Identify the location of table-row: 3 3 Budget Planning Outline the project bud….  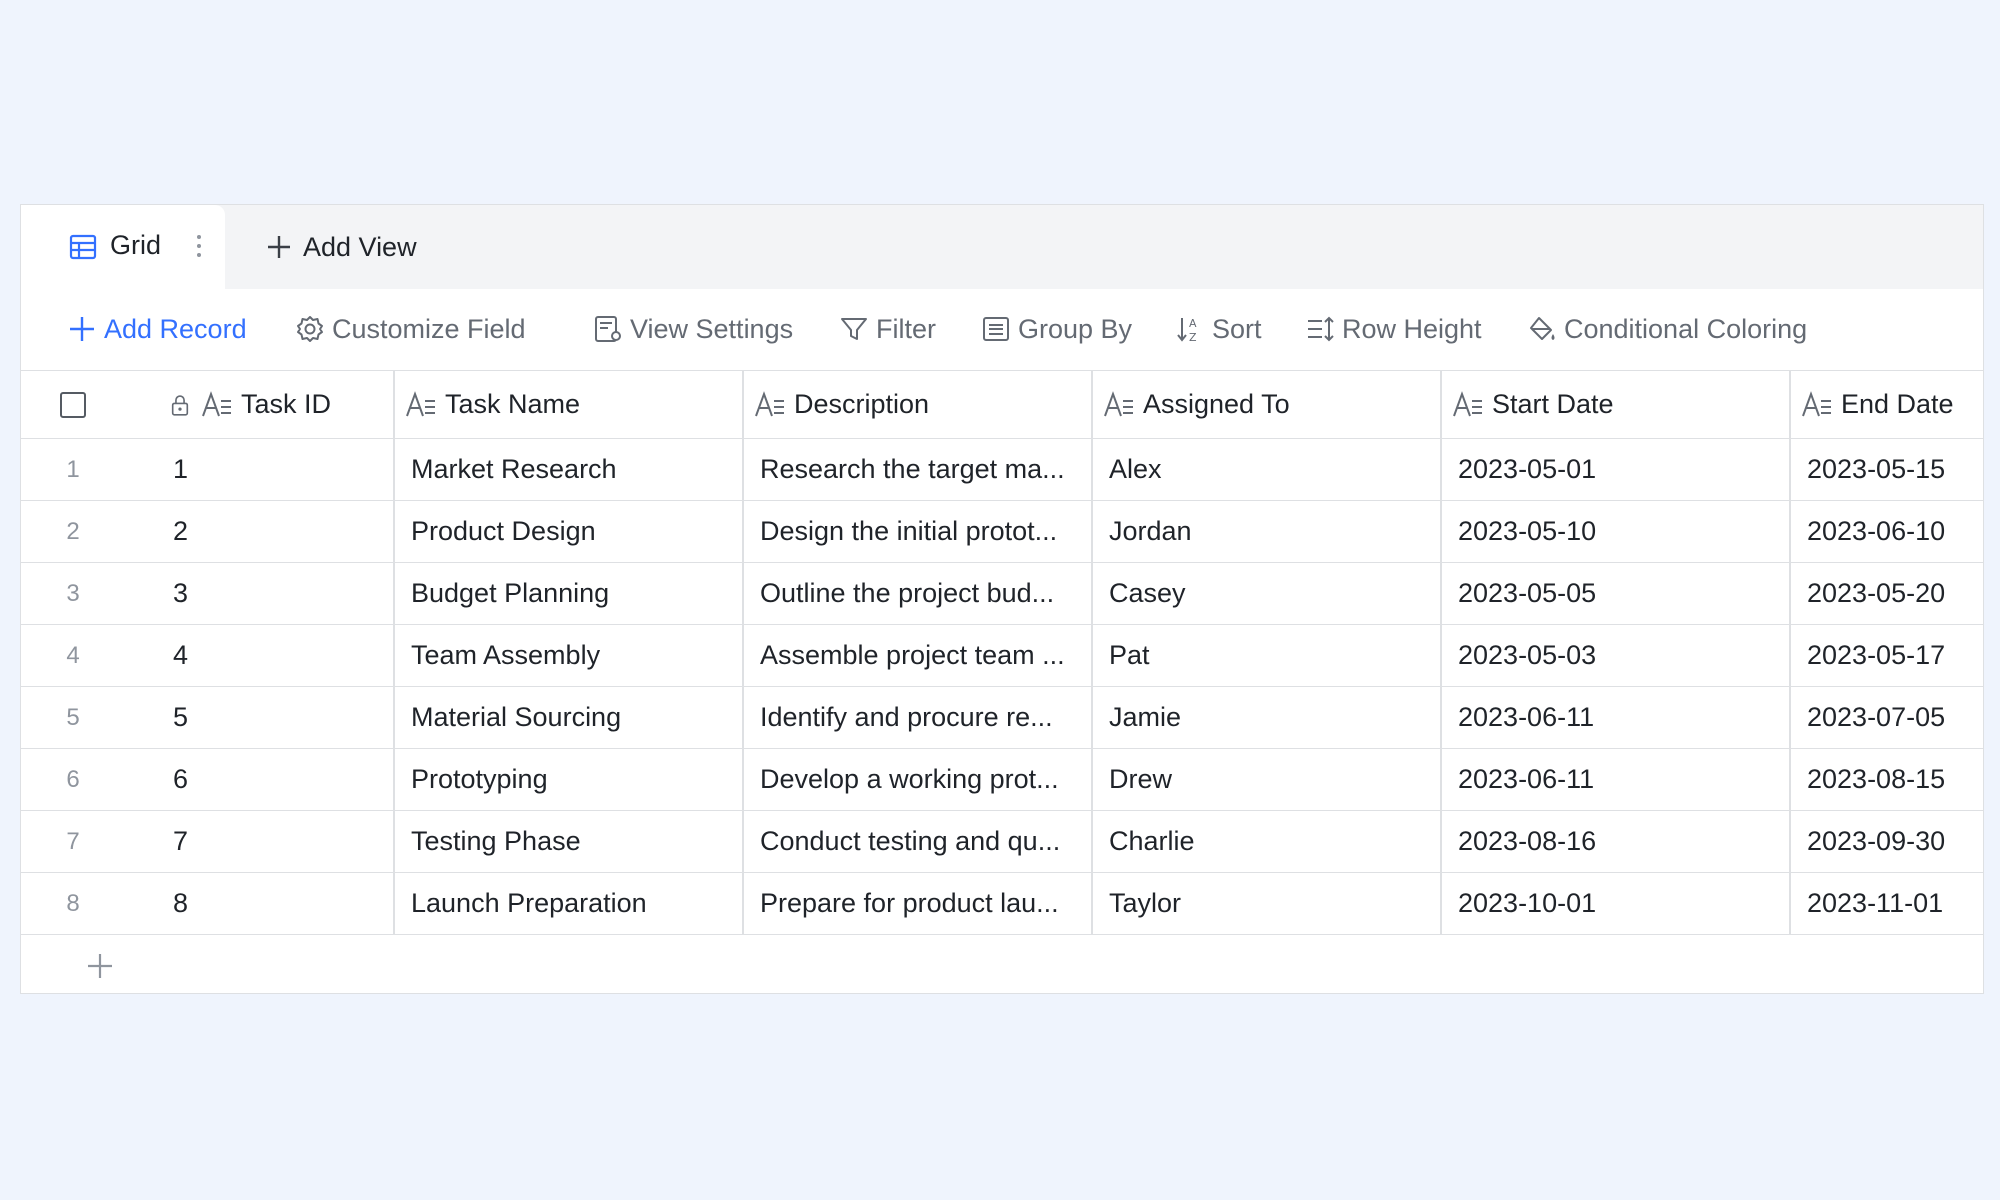
(1002, 594).